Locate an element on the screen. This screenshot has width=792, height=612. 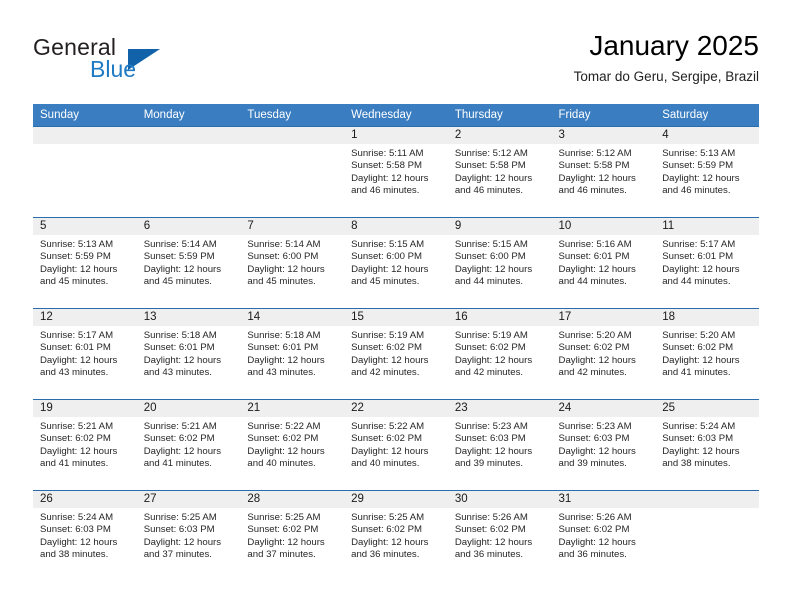
day-number: 16 is located at coordinates (499, 317).